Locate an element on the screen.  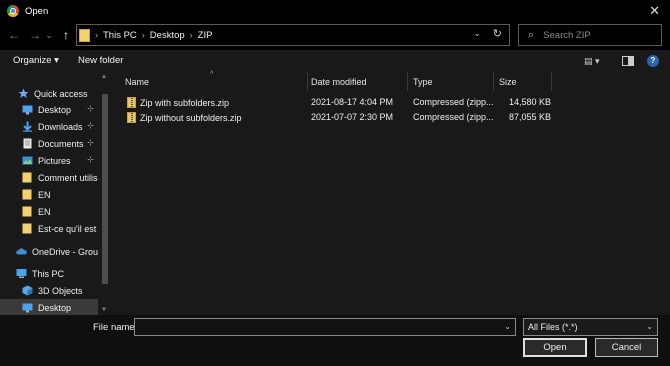
column-header-name: Name is located at coordinates (214, 81).